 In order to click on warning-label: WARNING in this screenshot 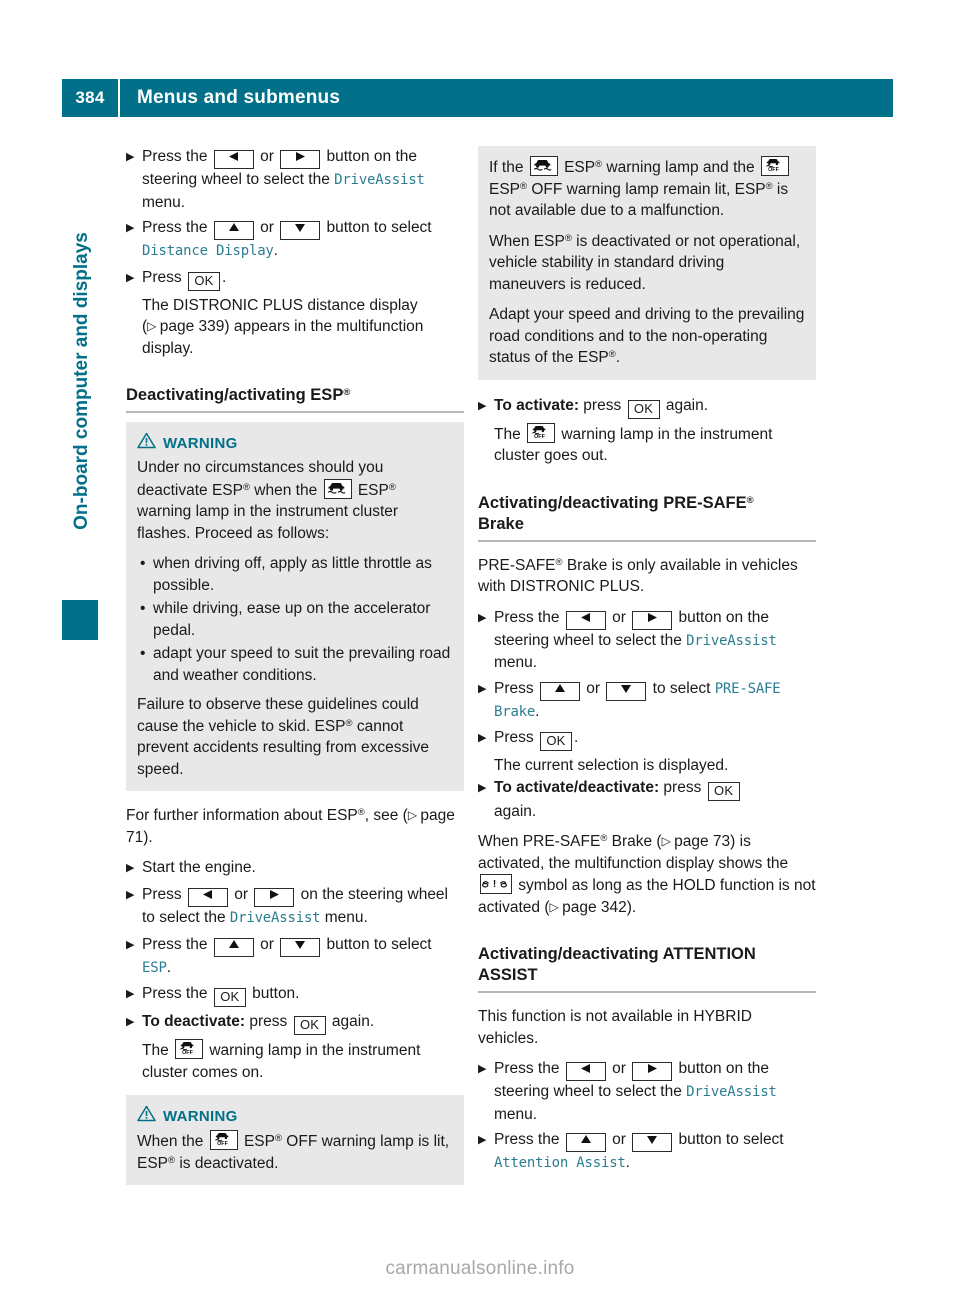, I will do `click(200, 1116)`.